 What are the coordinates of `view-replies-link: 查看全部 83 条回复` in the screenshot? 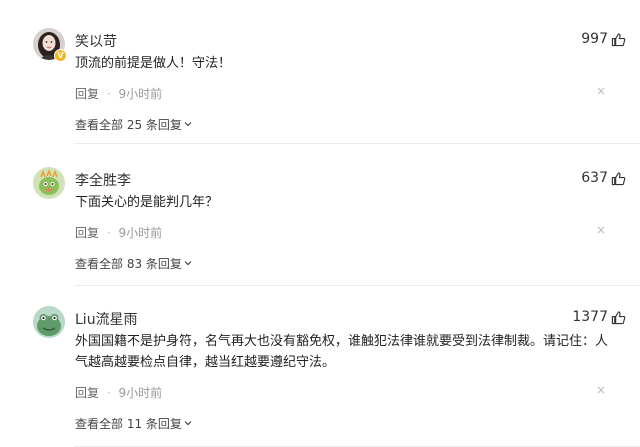 It's located at (134, 263).